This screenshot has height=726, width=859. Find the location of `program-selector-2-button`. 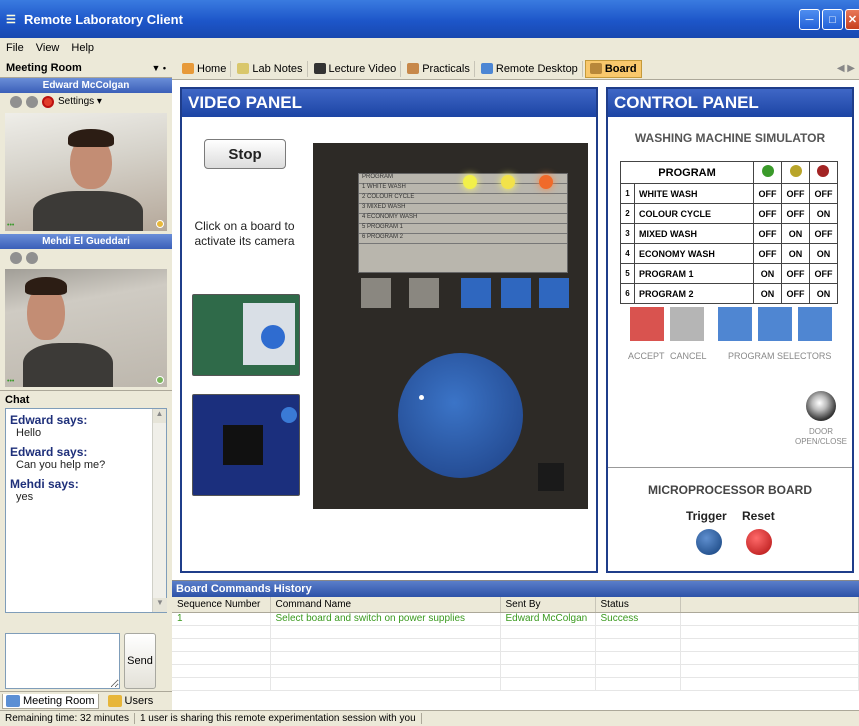

program-selector-2-button is located at coordinates (775, 324).